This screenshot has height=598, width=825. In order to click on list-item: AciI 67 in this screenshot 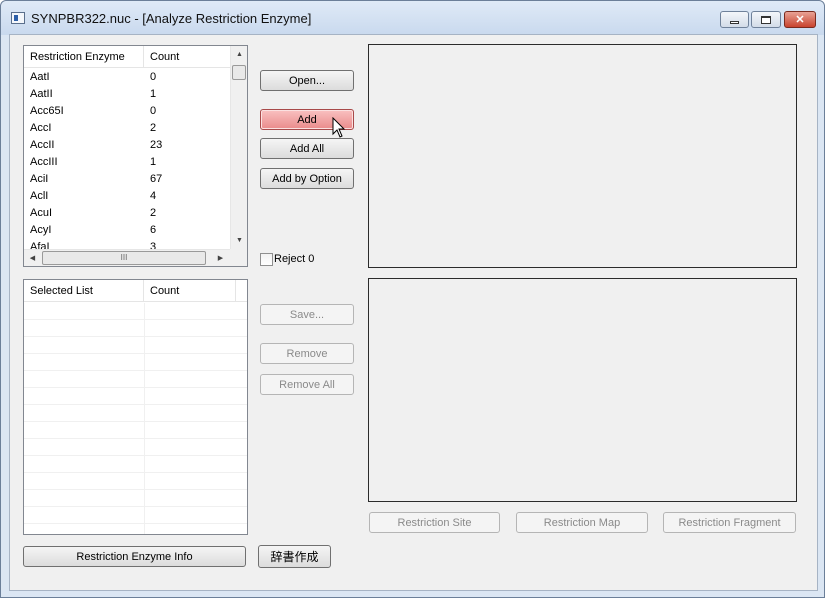, I will do `click(127, 179)`.